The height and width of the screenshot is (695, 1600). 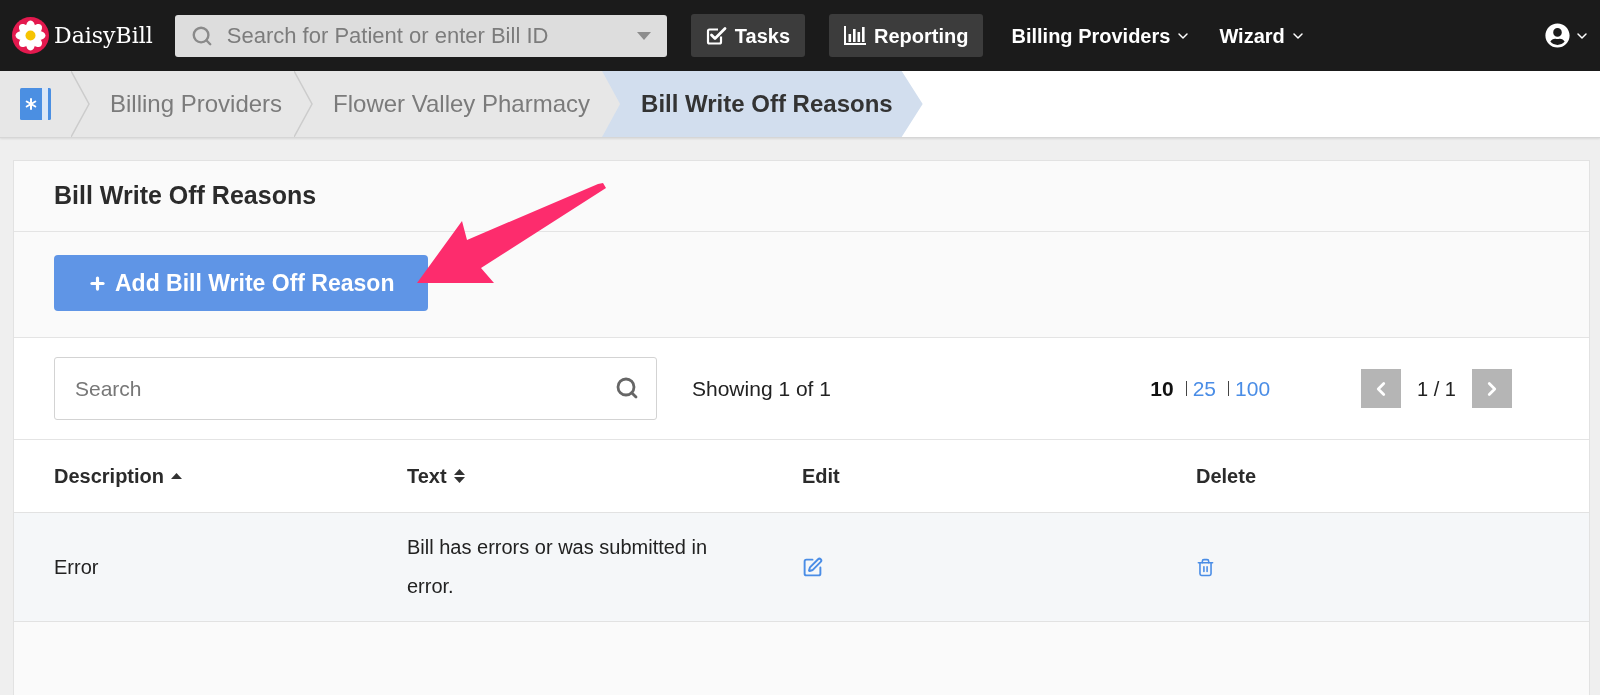 What do you see at coordinates (1492, 388) in the screenshot?
I see `next-page-button` at bounding box center [1492, 388].